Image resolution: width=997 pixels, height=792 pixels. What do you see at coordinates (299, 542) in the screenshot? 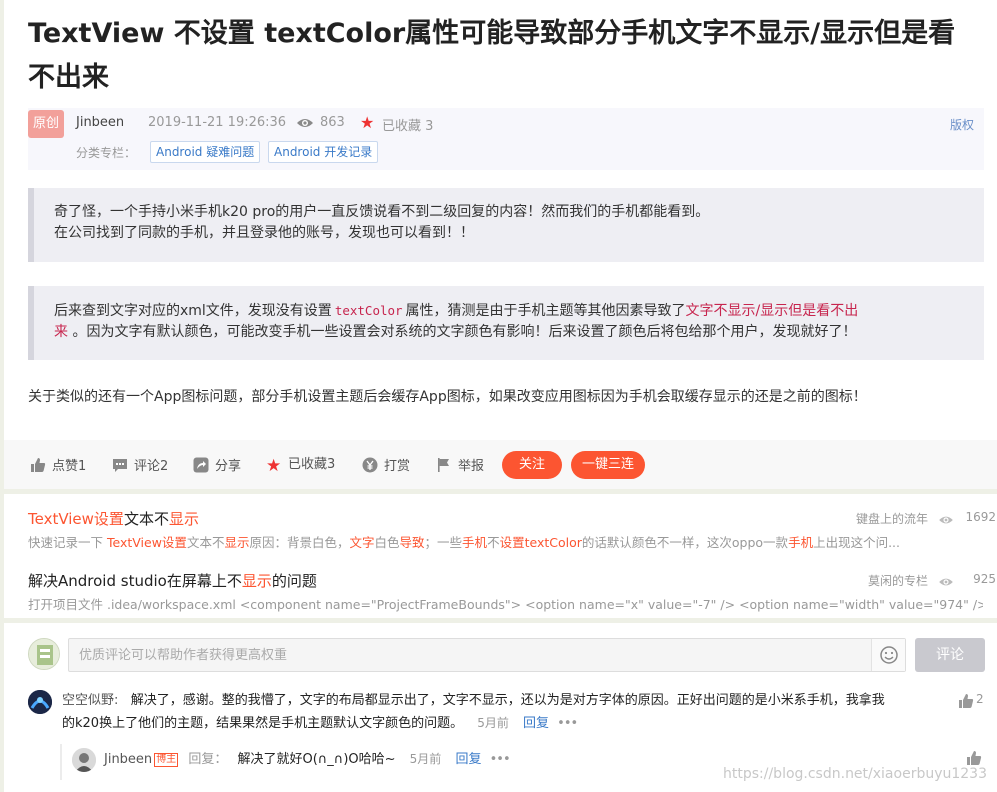
I see `text-segment: 原因：背景白色，` at bounding box center [299, 542].